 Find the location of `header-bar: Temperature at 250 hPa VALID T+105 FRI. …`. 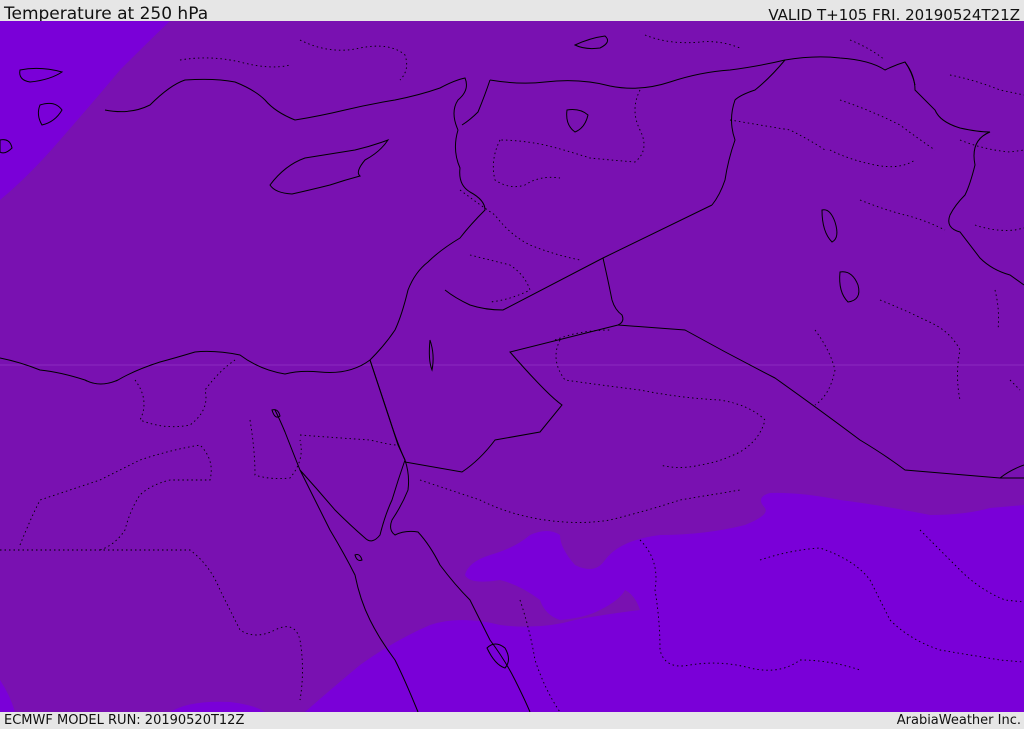

header-bar: Temperature at 250 hPa VALID T+105 FRI. … is located at coordinates (512, 12).